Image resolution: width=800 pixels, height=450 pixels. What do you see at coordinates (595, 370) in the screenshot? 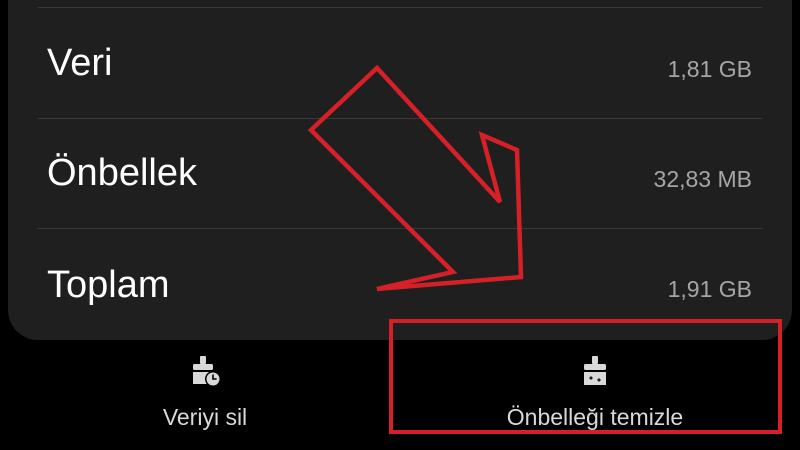
I see `broom-icon` at bounding box center [595, 370].